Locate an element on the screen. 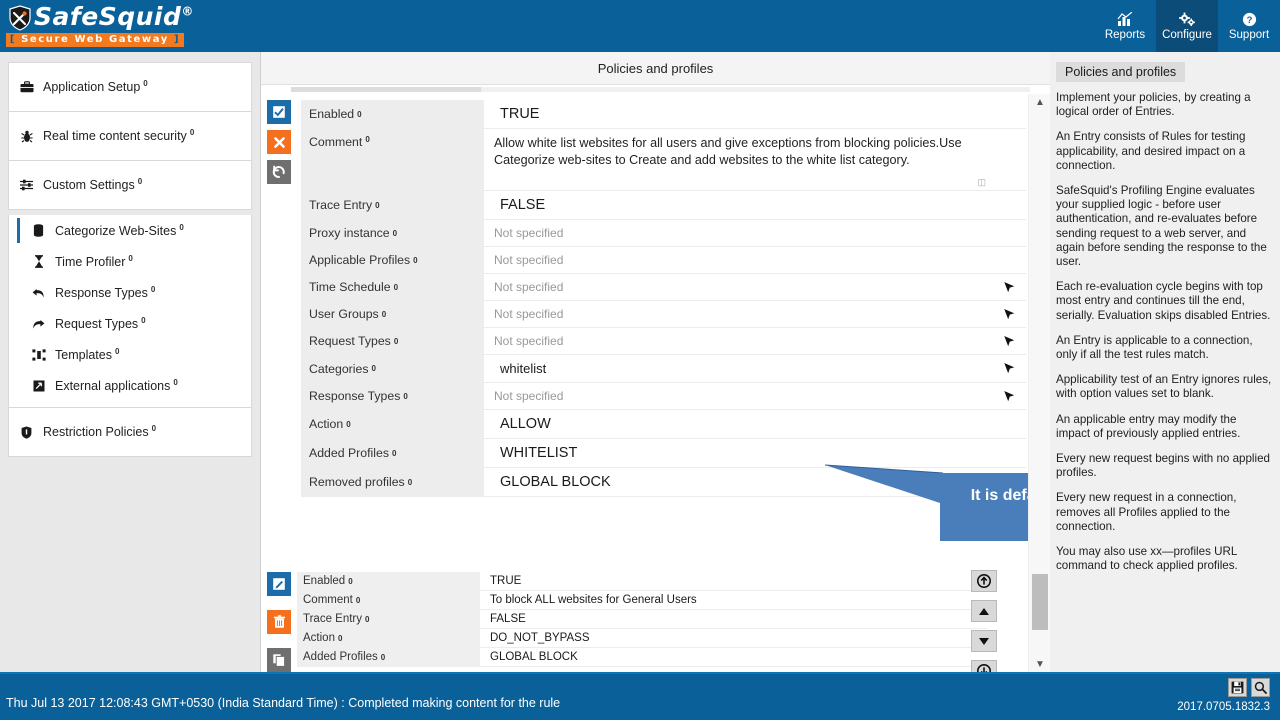 The image size is (1280, 720). sidebar-item-restriction-policies: Restriction Policies 0 is located at coordinates (130, 432).